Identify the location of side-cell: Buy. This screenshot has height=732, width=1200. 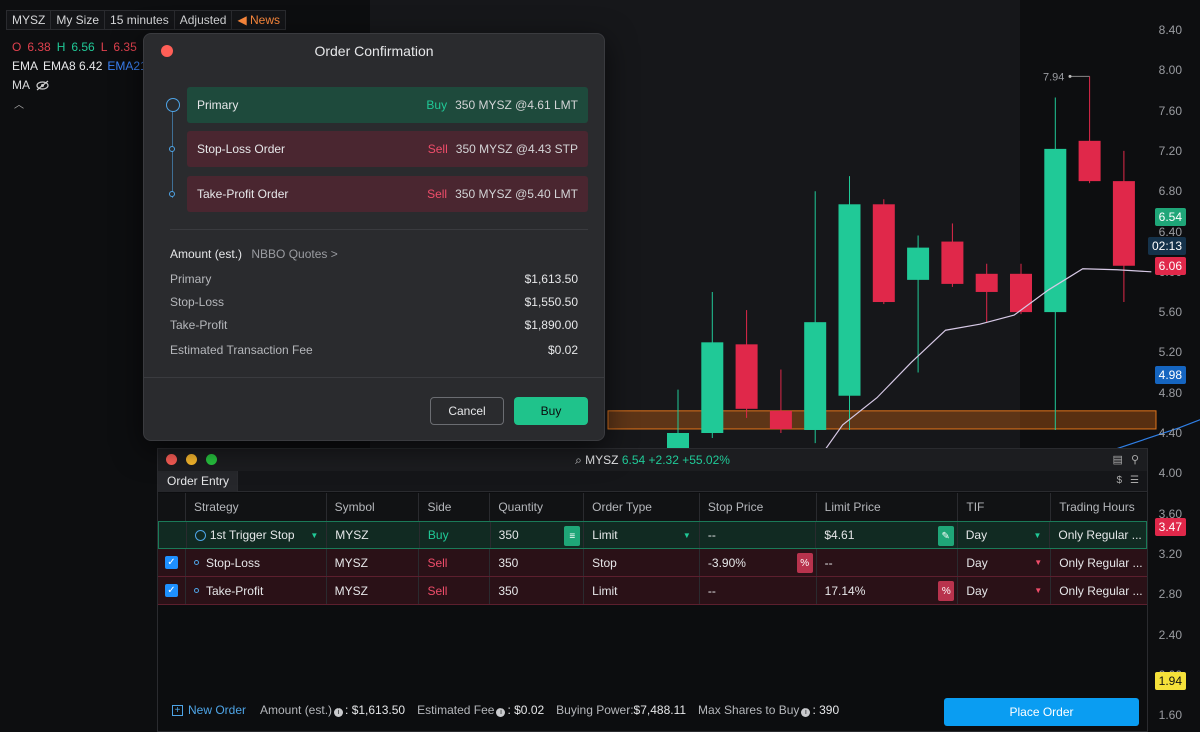
(455, 535).